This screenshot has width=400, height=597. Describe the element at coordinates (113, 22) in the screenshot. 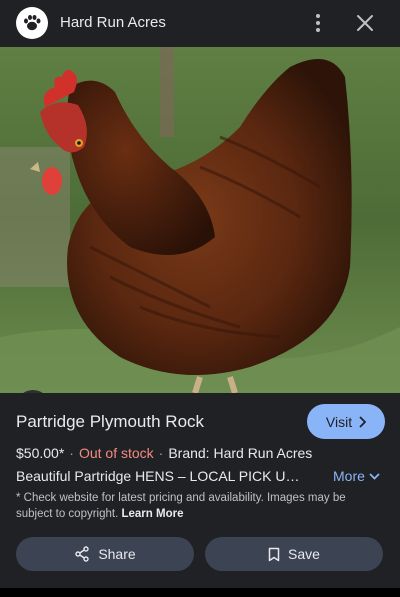

I see `site-name: Hard Run Acres` at that location.